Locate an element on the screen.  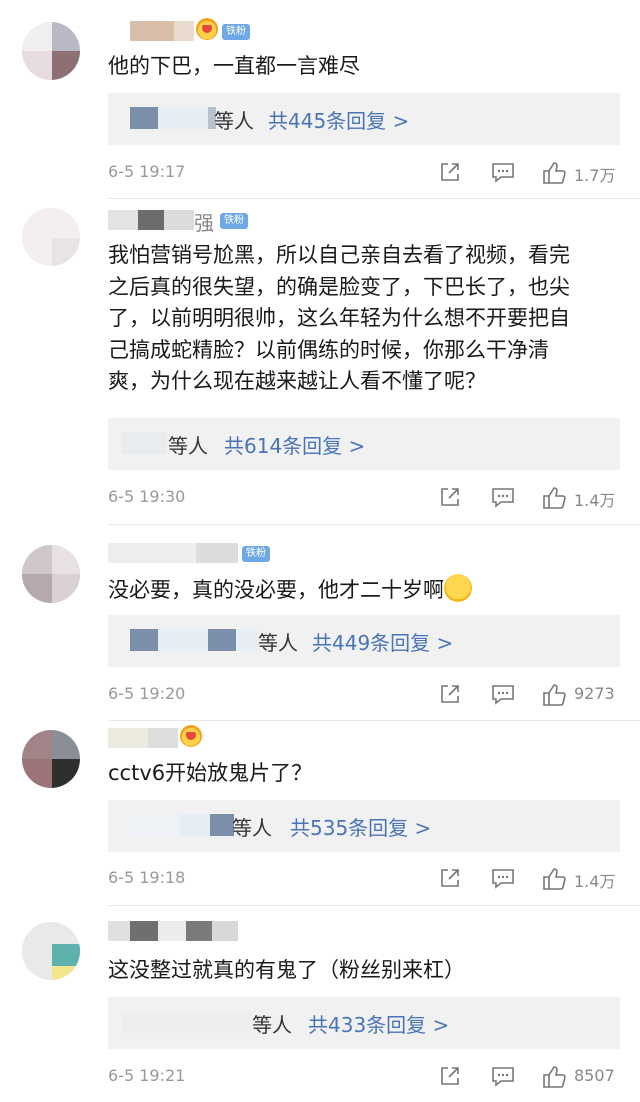
comment-text: 他的下巴，一直都一言难尽 is located at coordinates (234, 66).